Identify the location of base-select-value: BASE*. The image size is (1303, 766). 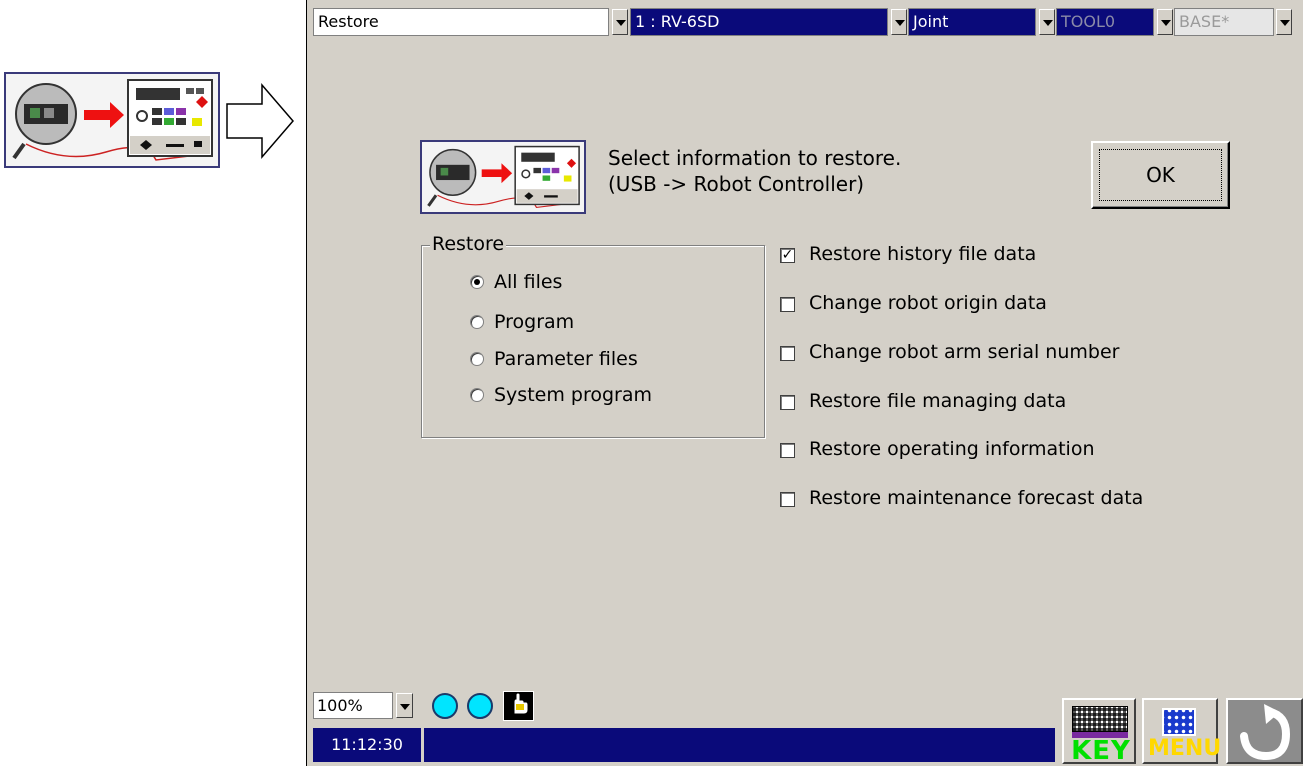
(1204, 21).